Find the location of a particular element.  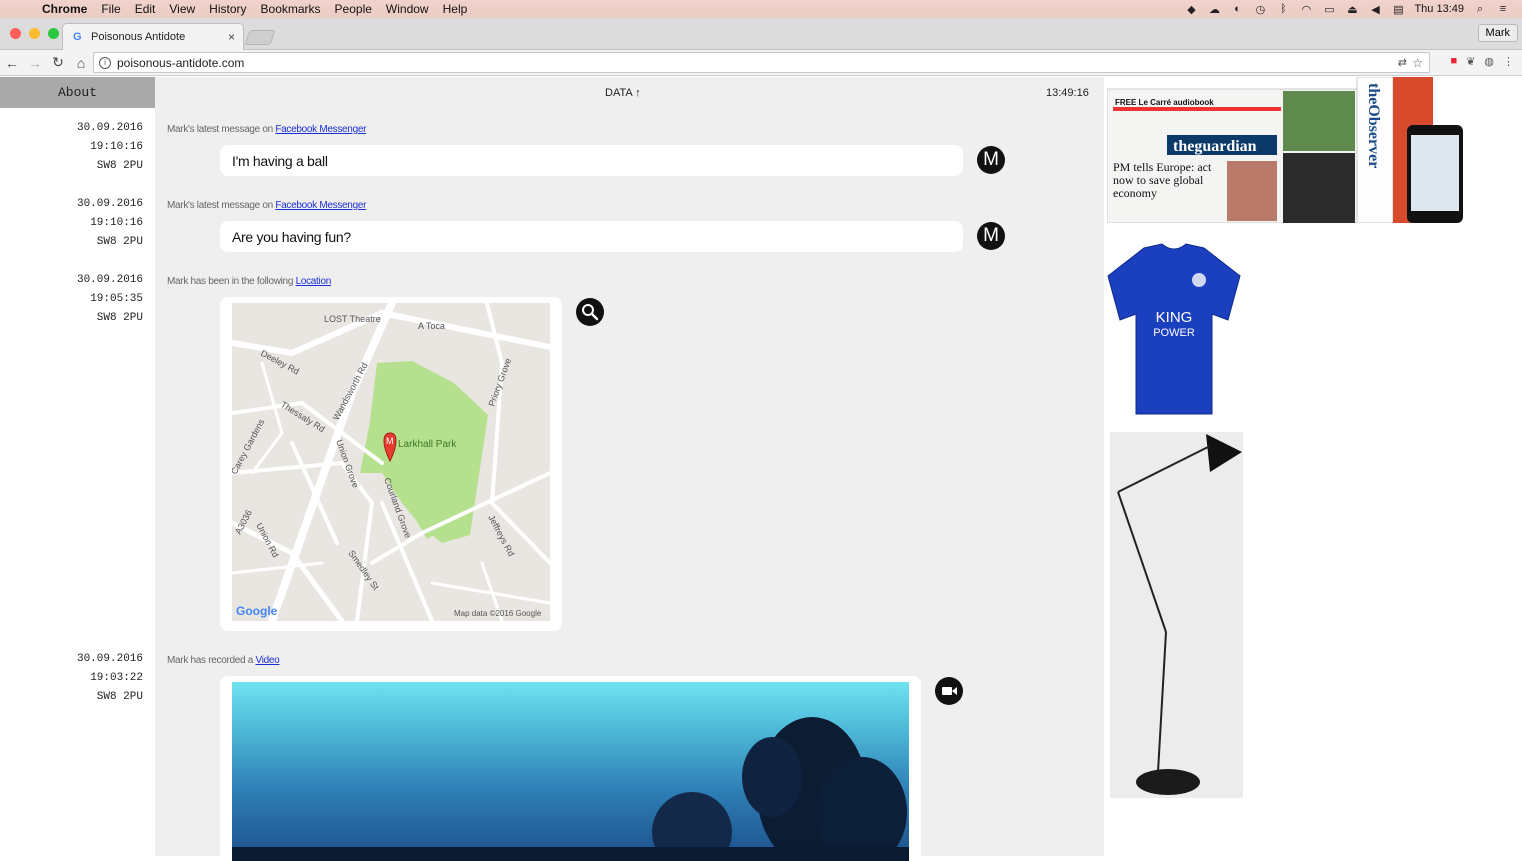

minimize-window-button is located at coordinates (34, 33).